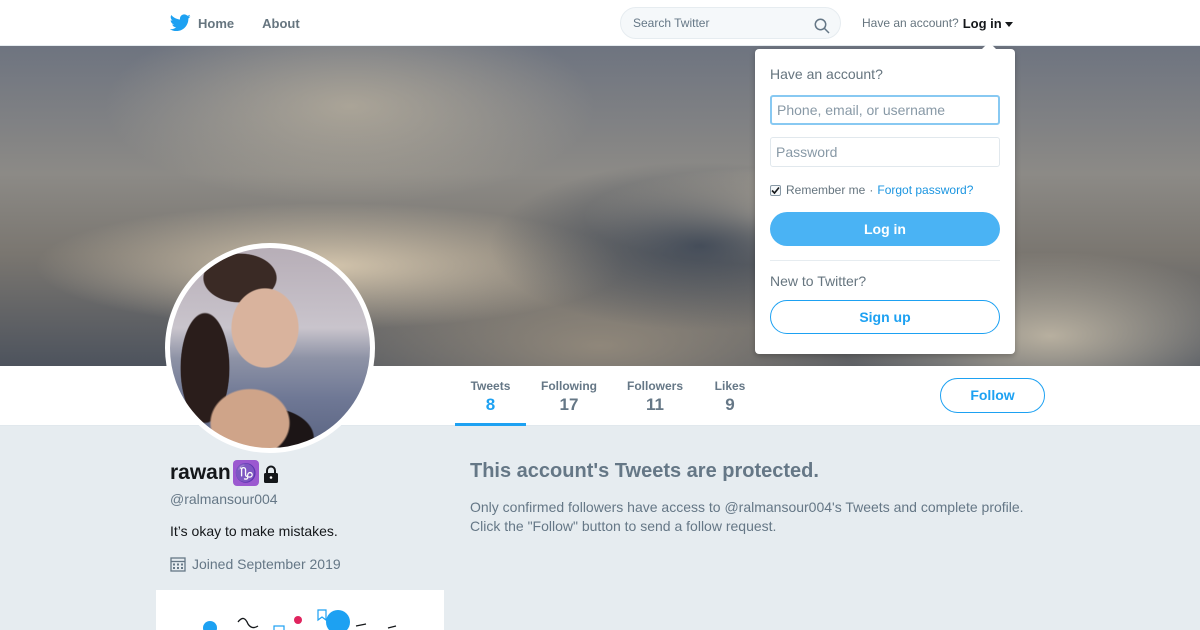 The image size is (1200, 630). What do you see at coordinates (730, 404) in the screenshot?
I see `stat-likes-value: 9` at bounding box center [730, 404].